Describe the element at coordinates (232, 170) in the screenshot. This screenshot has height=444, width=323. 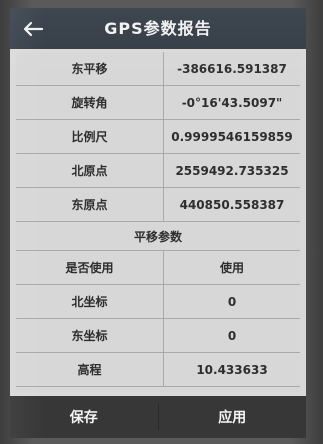
I see `north-origin-value: 2559492.735325` at that location.